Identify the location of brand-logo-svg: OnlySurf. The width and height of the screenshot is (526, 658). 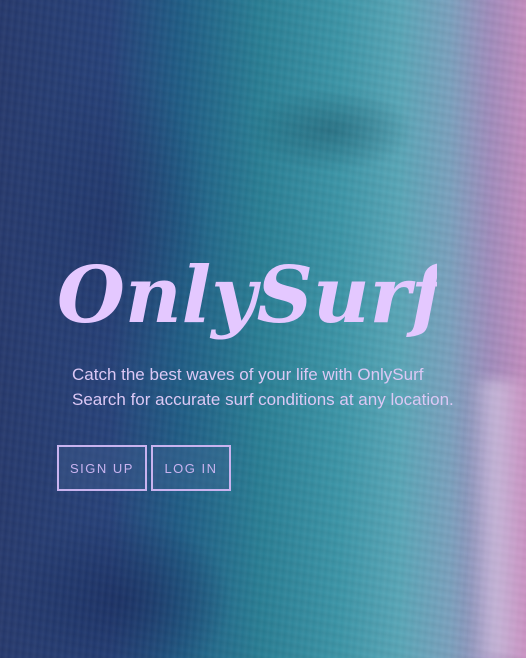
(256, 295).